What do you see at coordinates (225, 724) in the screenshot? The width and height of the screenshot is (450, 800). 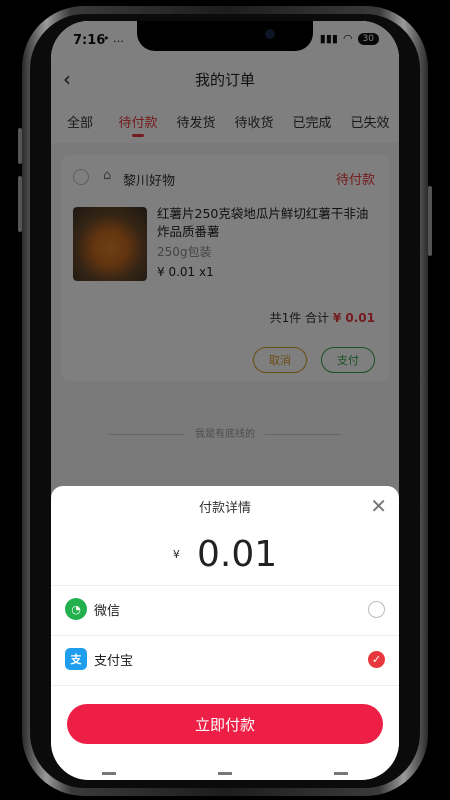 I see `pay-now-button: 立即付款` at bounding box center [225, 724].